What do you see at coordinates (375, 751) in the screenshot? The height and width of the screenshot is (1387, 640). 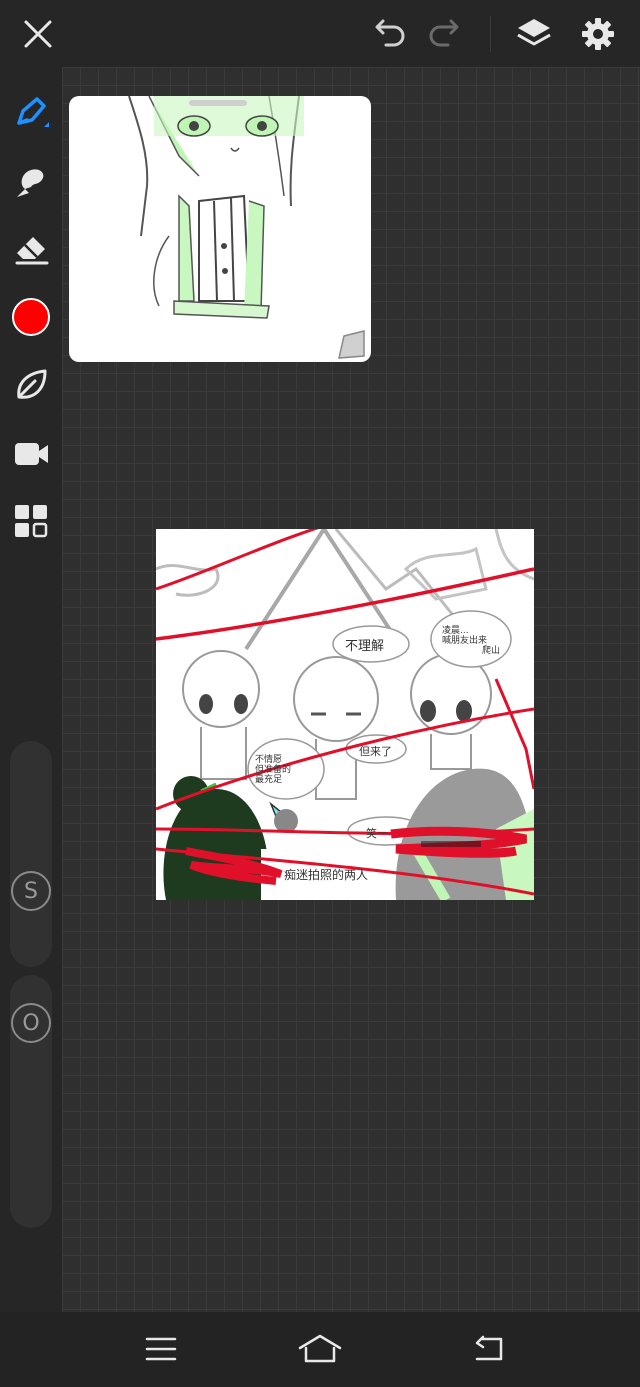 I see `speech-bubble-4: 但来了` at bounding box center [375, 751].